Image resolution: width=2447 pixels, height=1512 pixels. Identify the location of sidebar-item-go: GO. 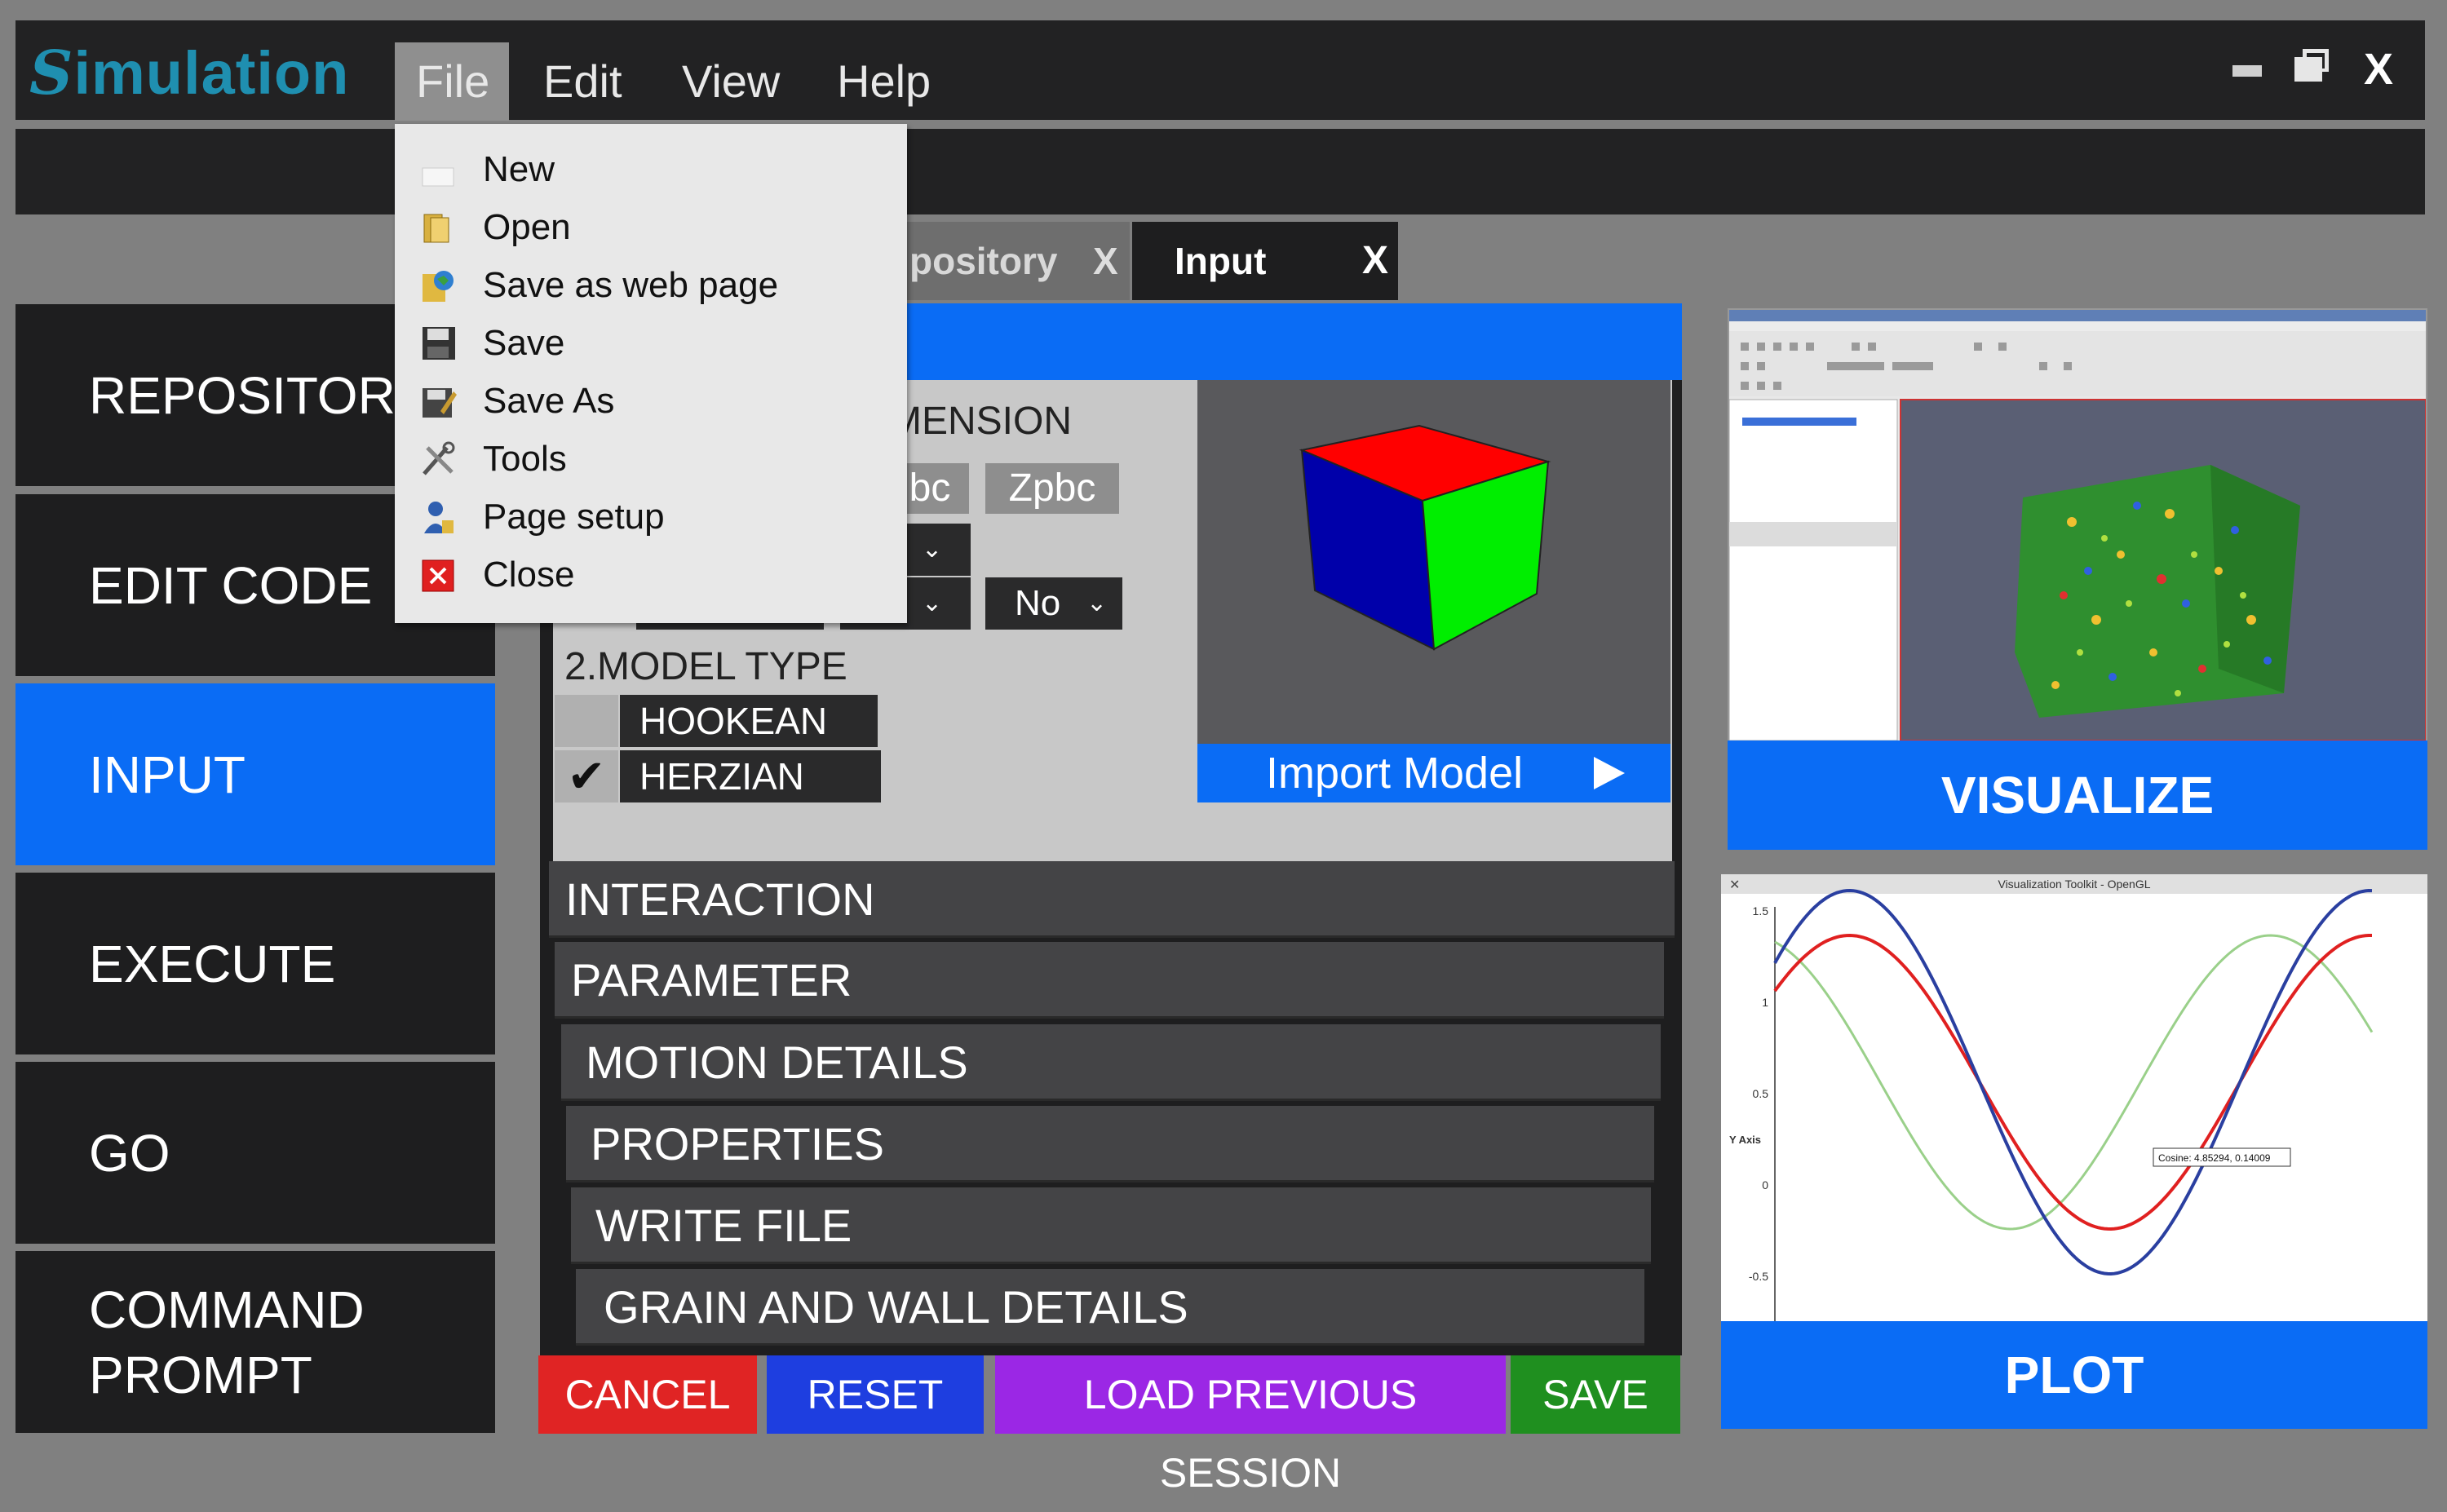
(255, 1153).